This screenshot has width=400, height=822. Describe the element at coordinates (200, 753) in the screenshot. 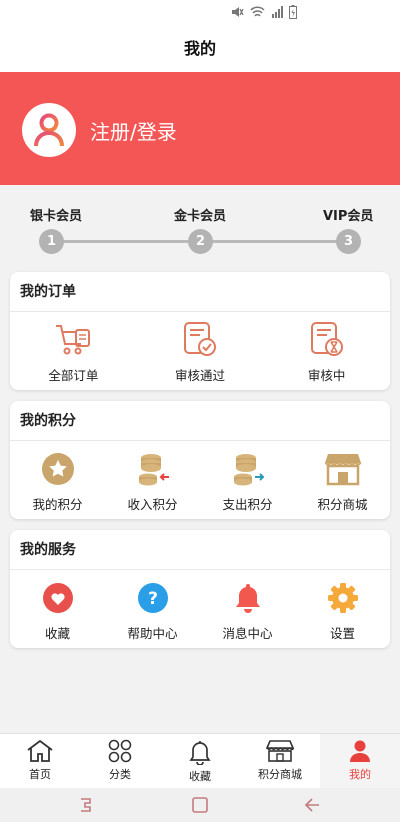

I see `bell-outline-icon` at that location.